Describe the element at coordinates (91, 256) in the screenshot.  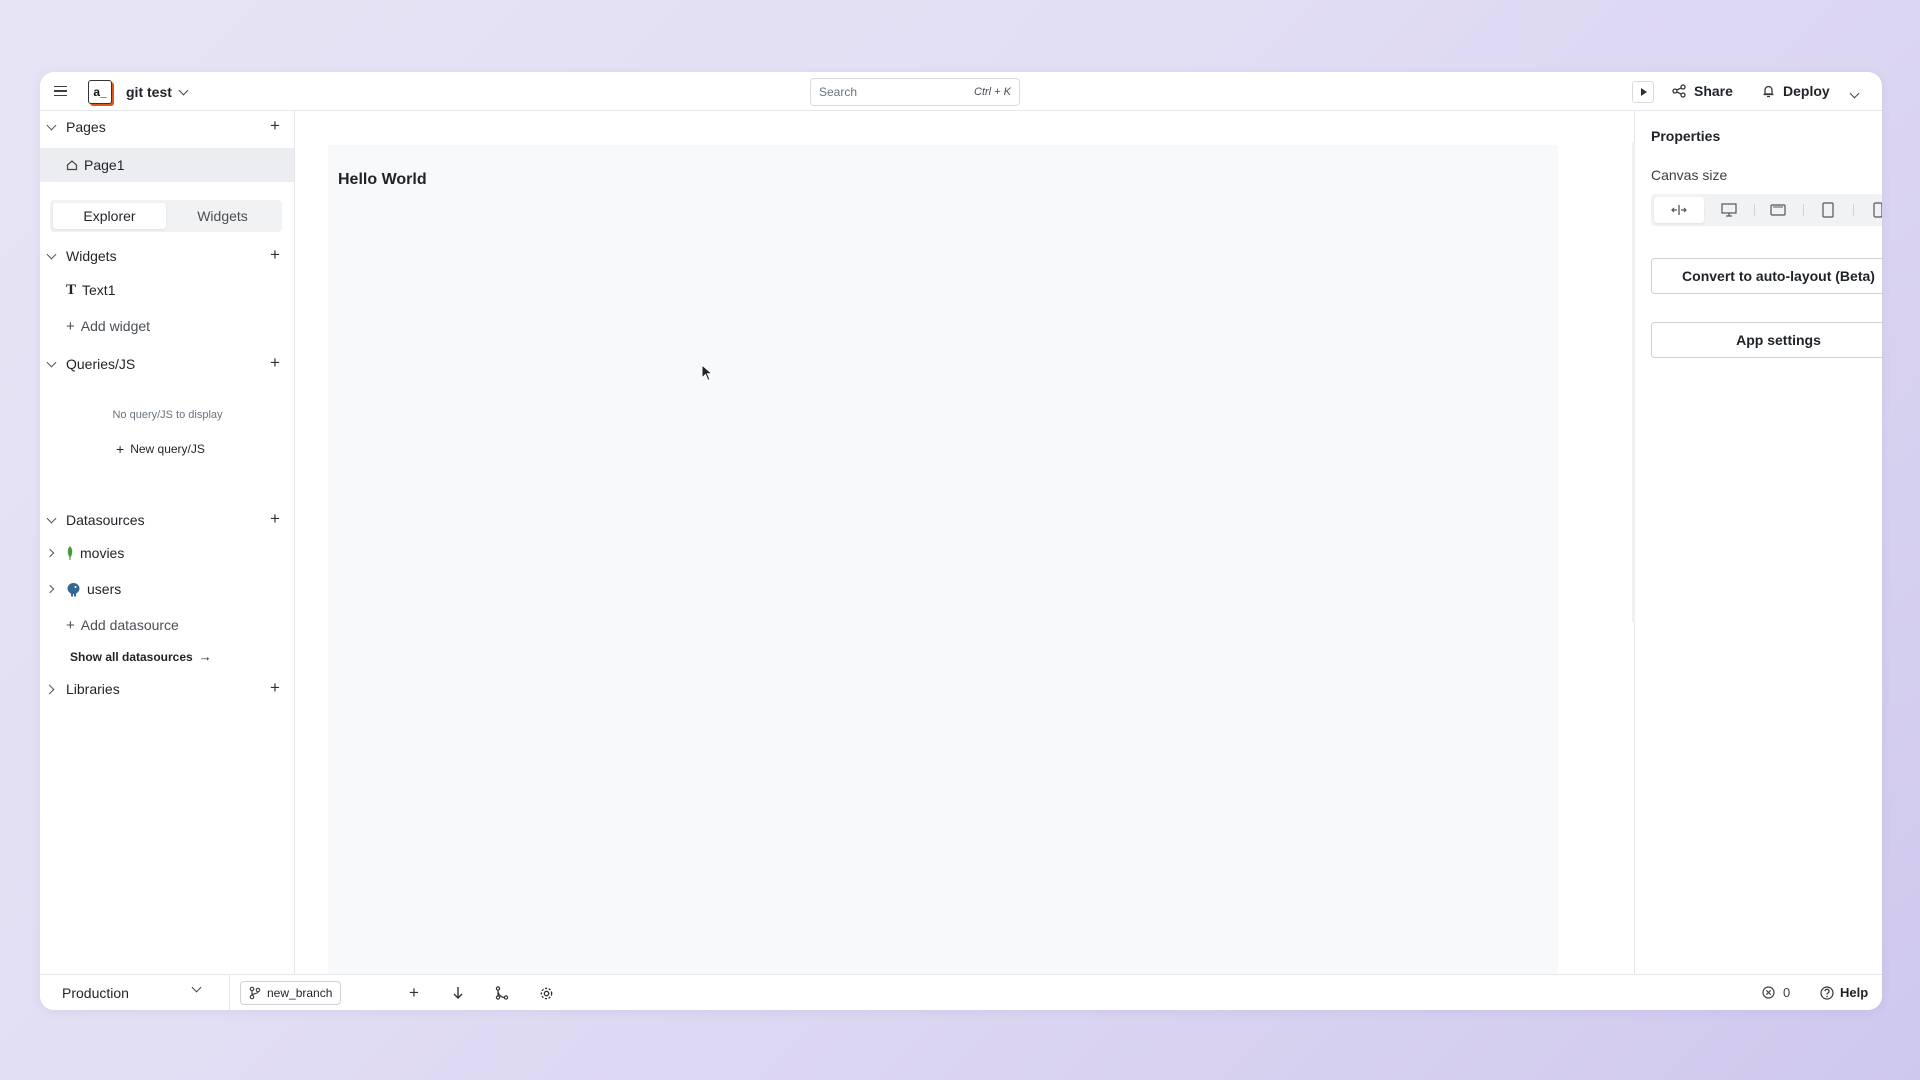
I see `widgets-title: Widgets` at that location.